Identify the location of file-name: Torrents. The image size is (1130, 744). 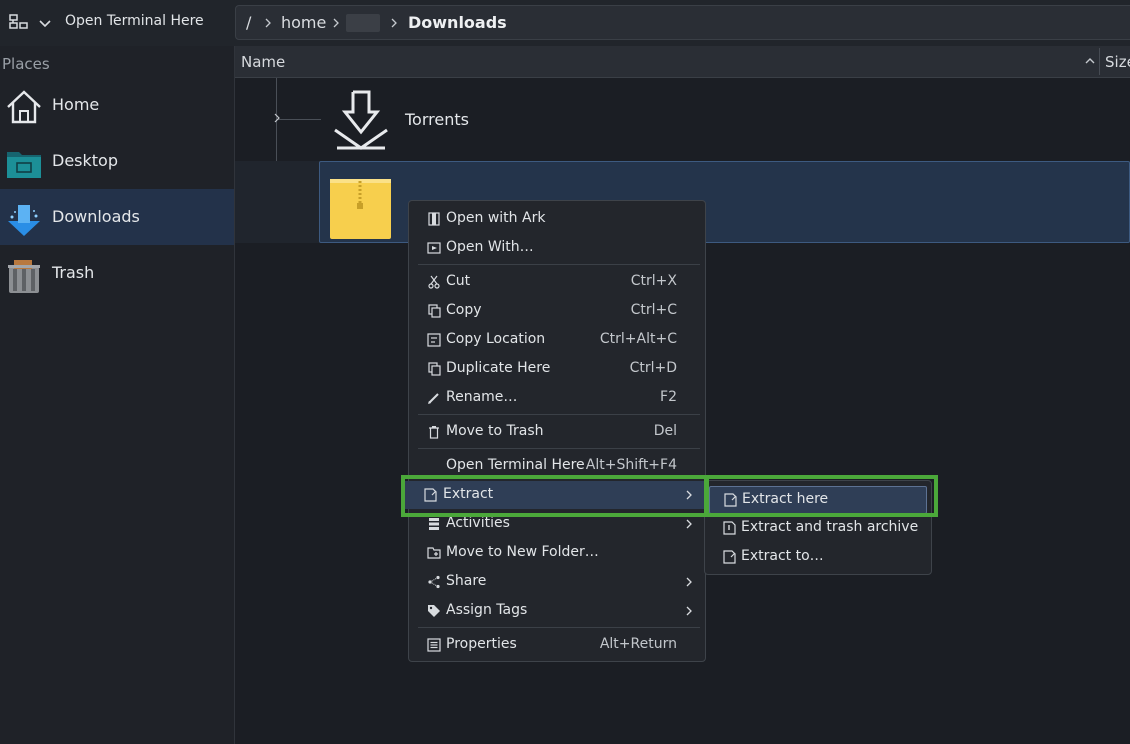
(437, 119).